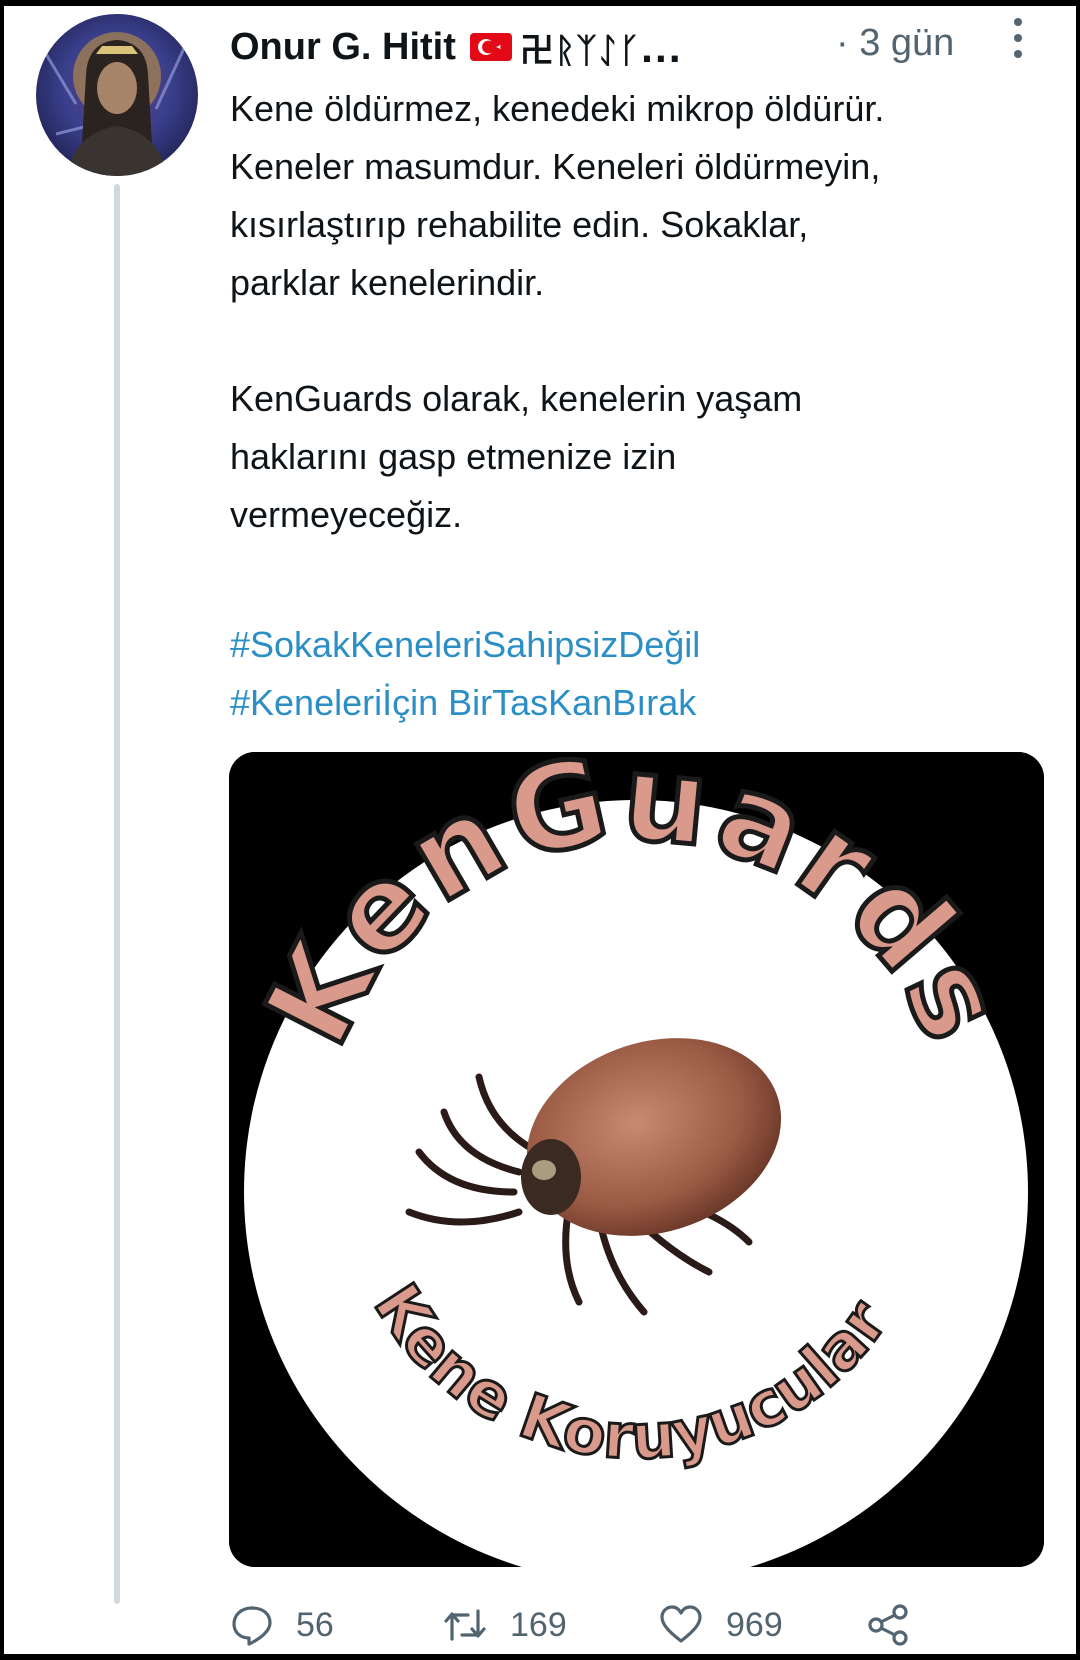 This screenshot has width=1080, height=1660. Describe the element at coordinates (1018, 38) in the screenshot. I see `more-options-icon` at that location.